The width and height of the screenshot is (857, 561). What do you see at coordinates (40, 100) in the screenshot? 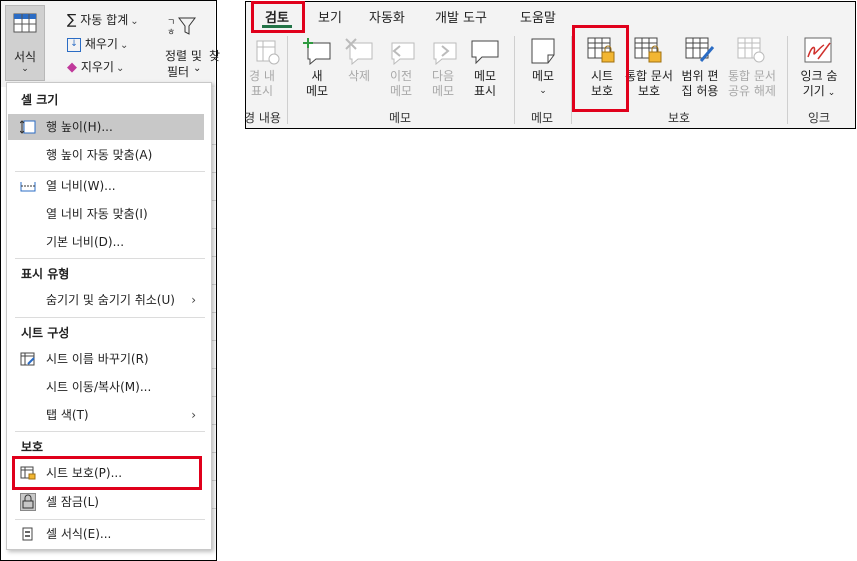
I see `section-header-cell-size: 셀 크기` at bounding box center [40, 100].